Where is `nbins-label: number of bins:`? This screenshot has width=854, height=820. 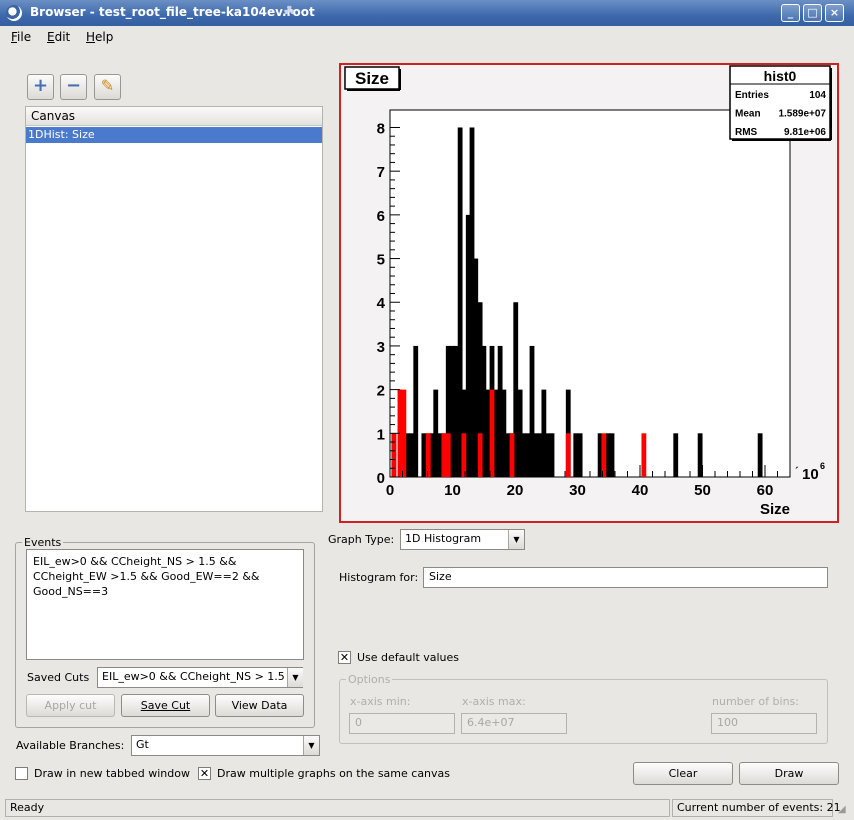
nbins-label: number of bins: is located at coordinates (755, 701).